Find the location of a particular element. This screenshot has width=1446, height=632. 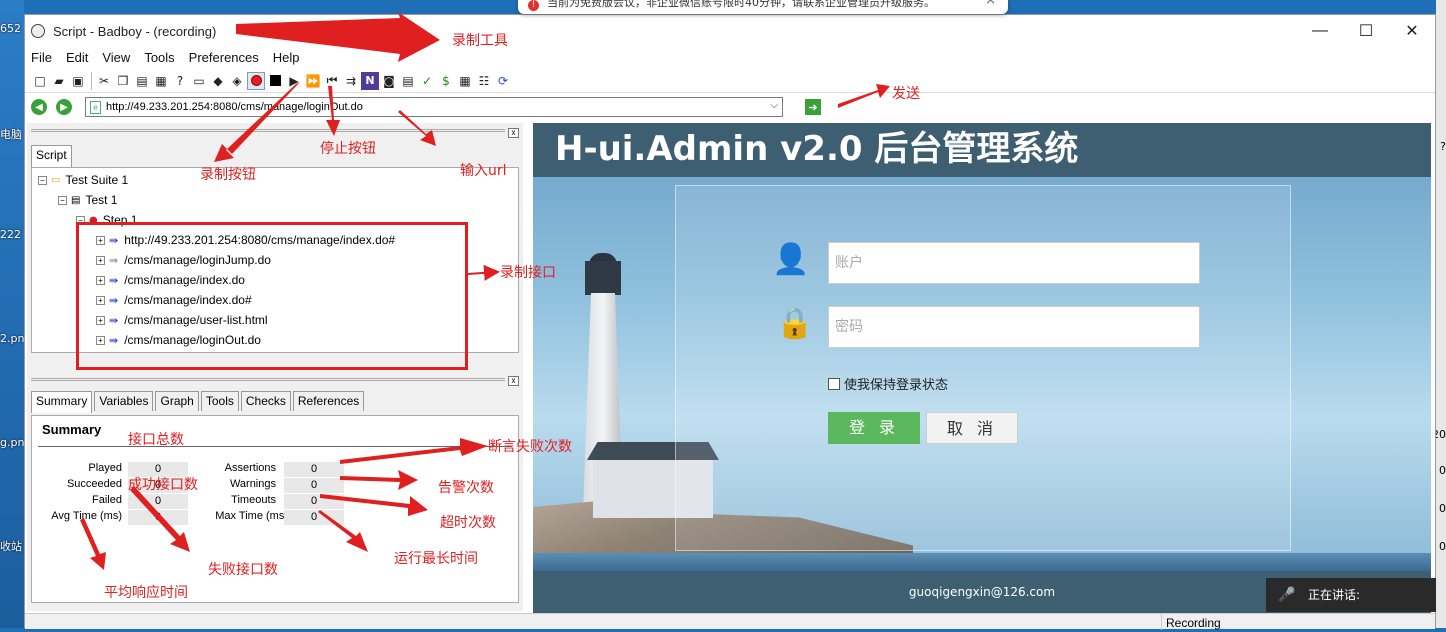

tree-test: − ▤ Test 1 is located at coordinates (87, 200).